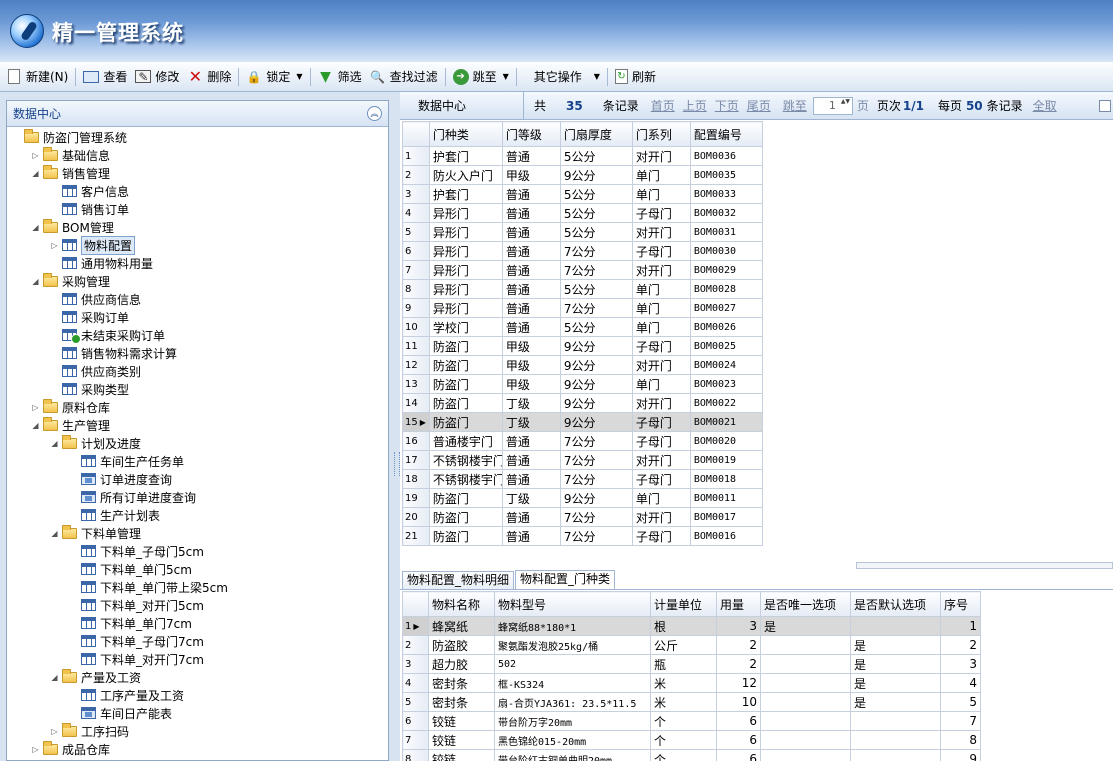 Image resolution: width=1113 pixels, height=761 pixels. I want to click on table-cell: BOM0024, so click(726, 365).